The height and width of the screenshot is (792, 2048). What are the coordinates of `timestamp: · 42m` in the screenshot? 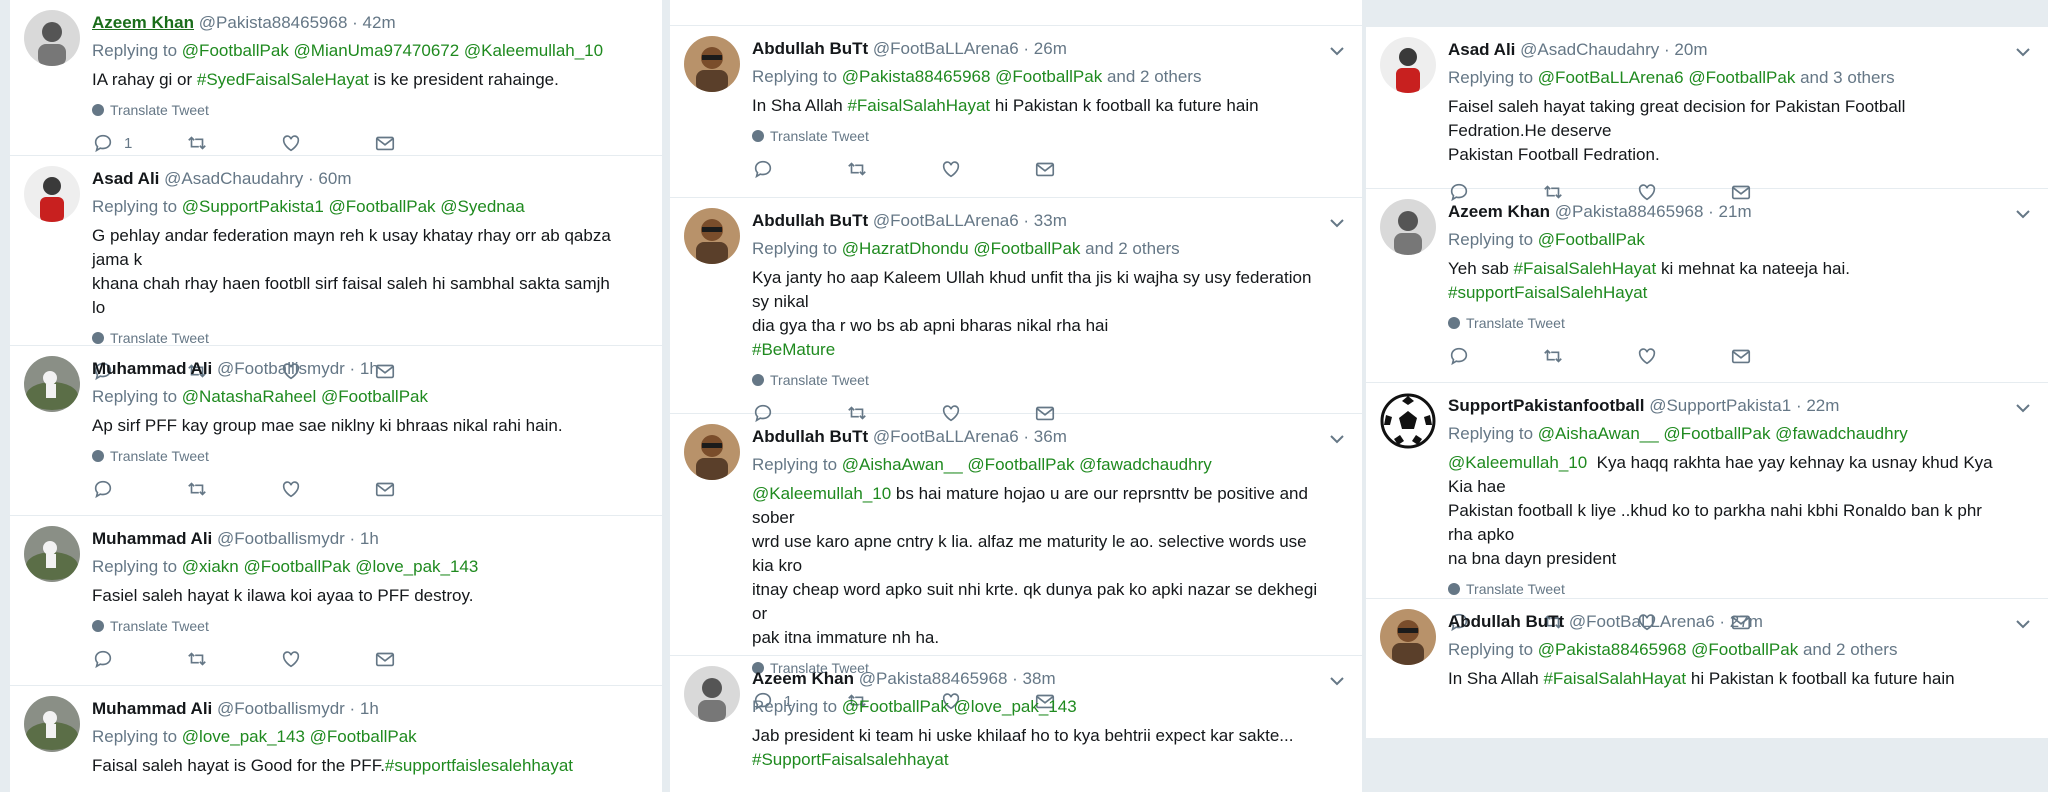 It's located at (373, 22).